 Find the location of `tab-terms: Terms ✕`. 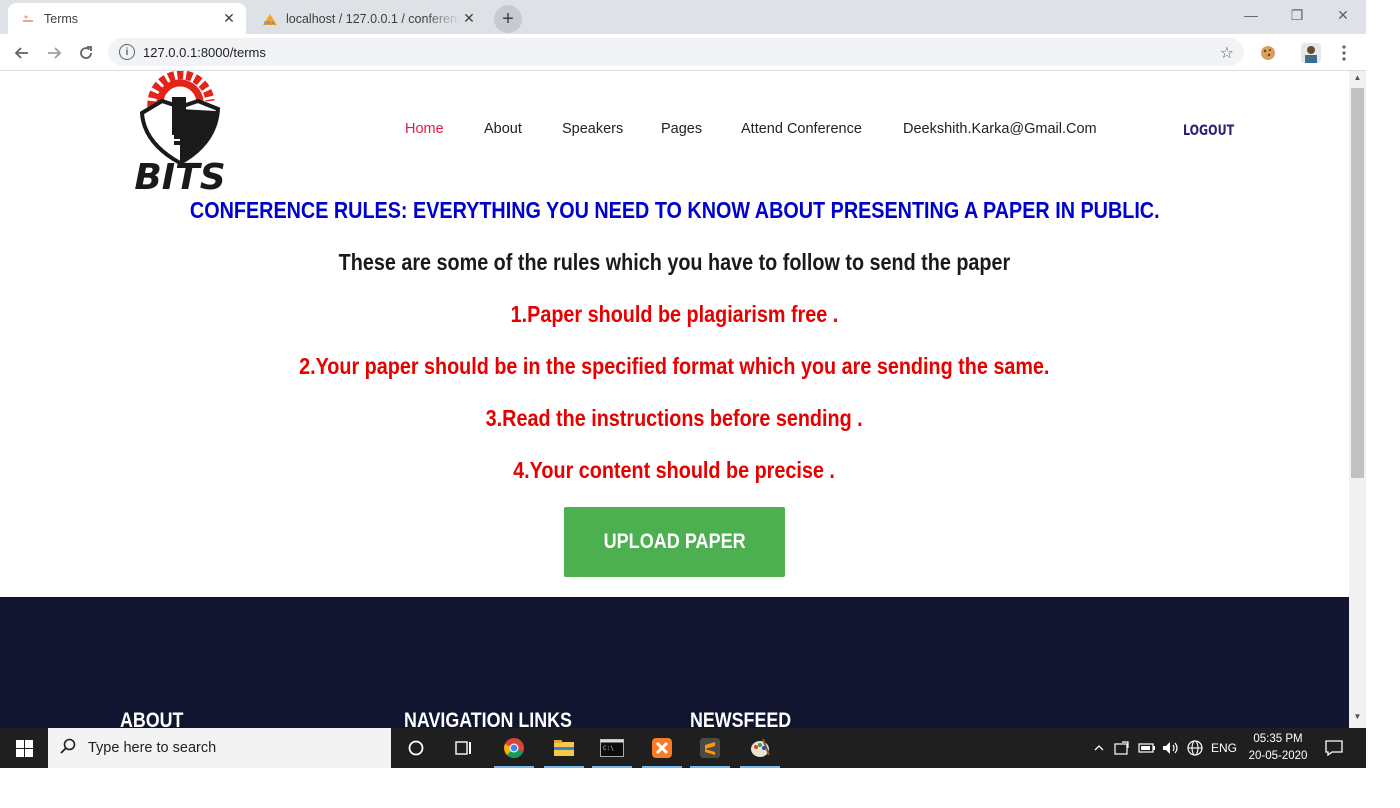

tab-terms: Terms ✕ is located at coordinates (127, 18).